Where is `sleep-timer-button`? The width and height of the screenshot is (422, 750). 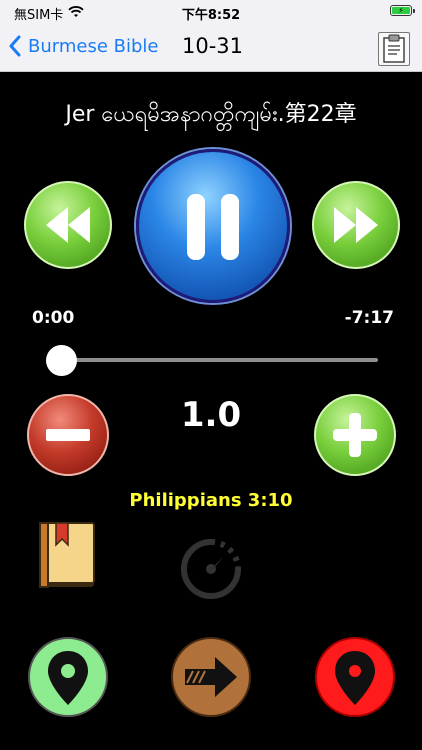 sleep-timer-button is located at coordinates (211, 569).